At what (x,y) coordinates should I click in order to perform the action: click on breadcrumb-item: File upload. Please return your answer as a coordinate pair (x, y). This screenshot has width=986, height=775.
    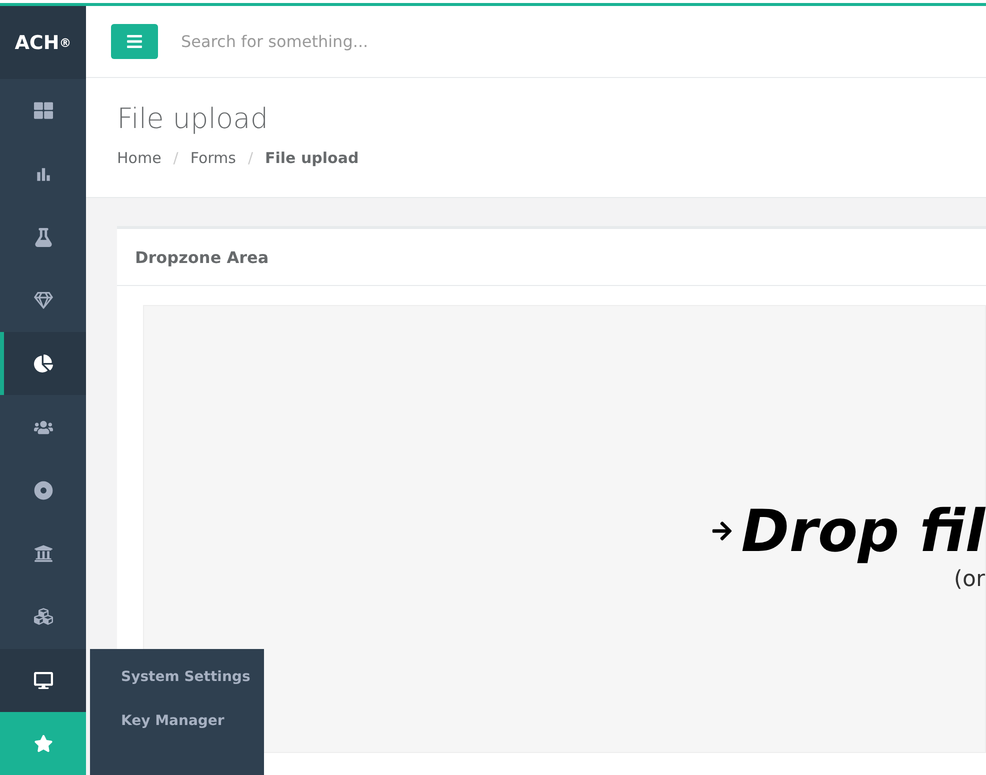
    Looking at the image, I should click on (312, 158).